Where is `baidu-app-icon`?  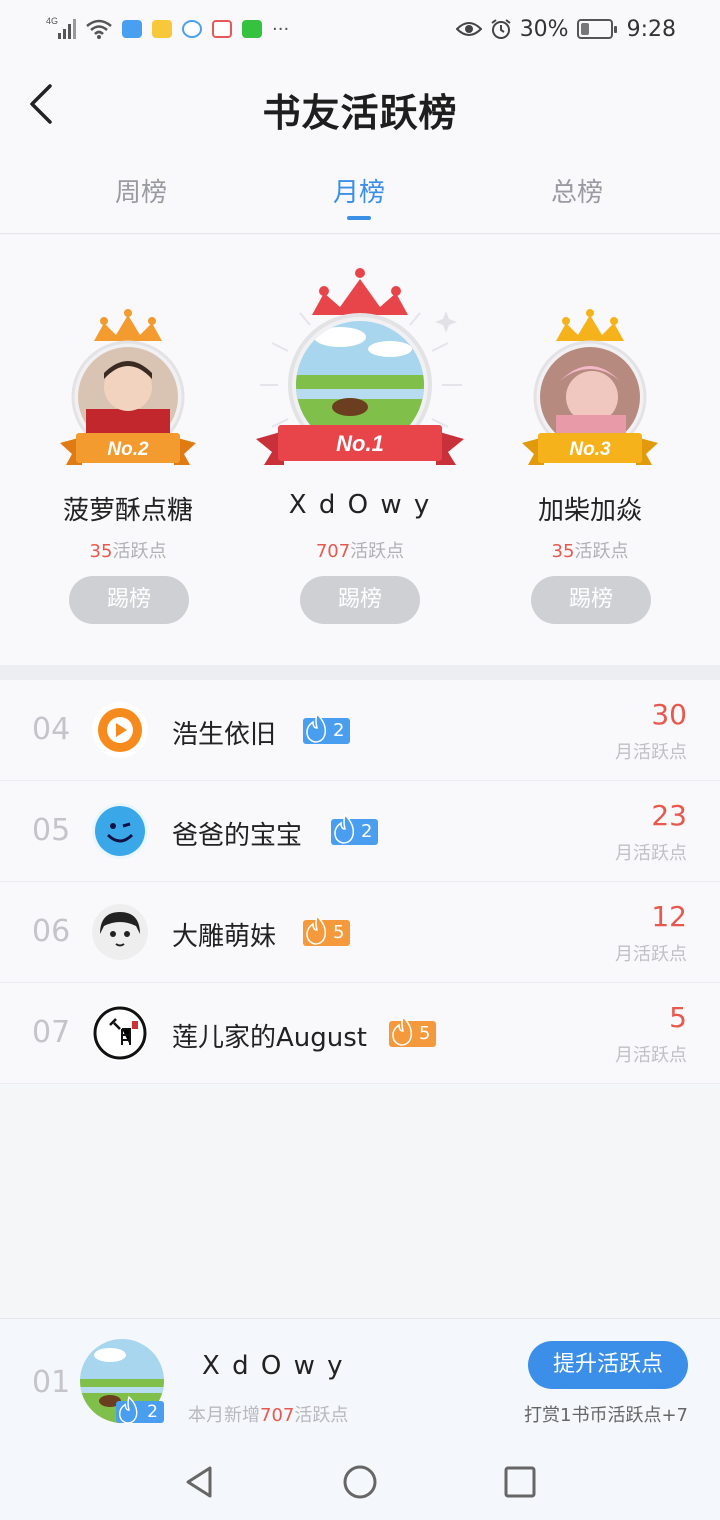 baidu-app-icon is located at coordinates (222, 29).